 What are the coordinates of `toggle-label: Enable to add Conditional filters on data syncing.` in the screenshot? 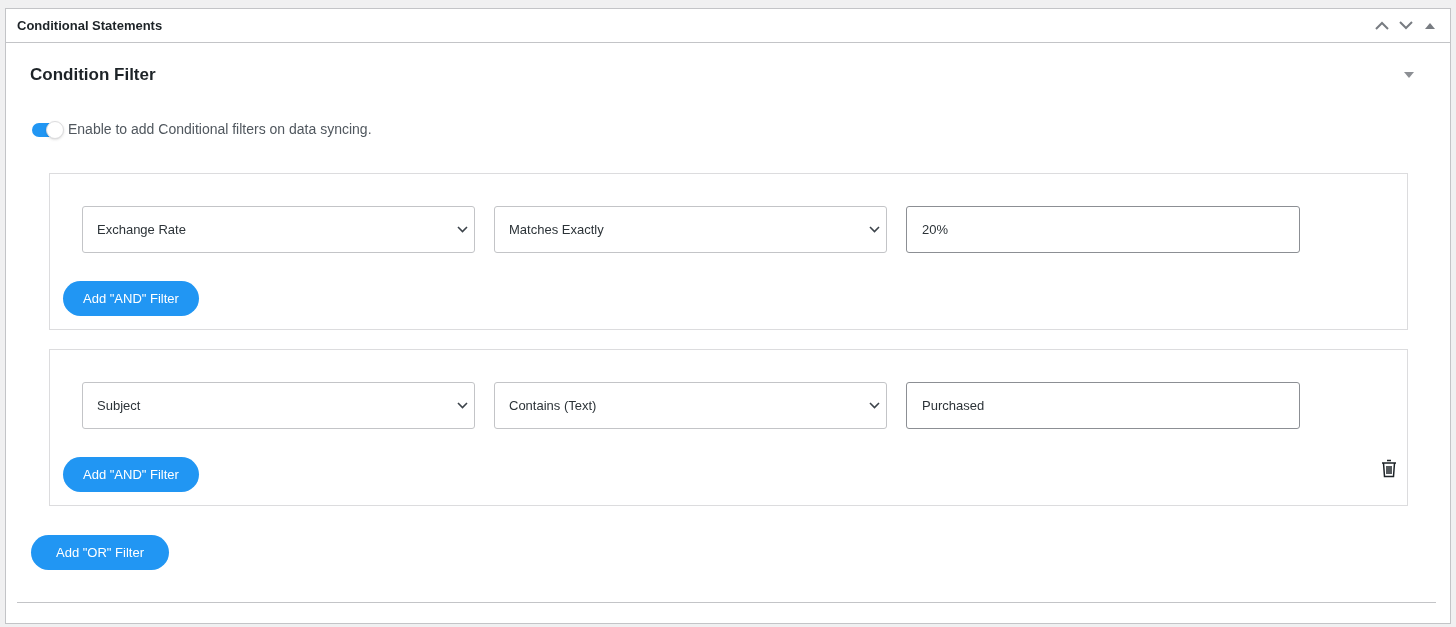 It's located at (220, 129).